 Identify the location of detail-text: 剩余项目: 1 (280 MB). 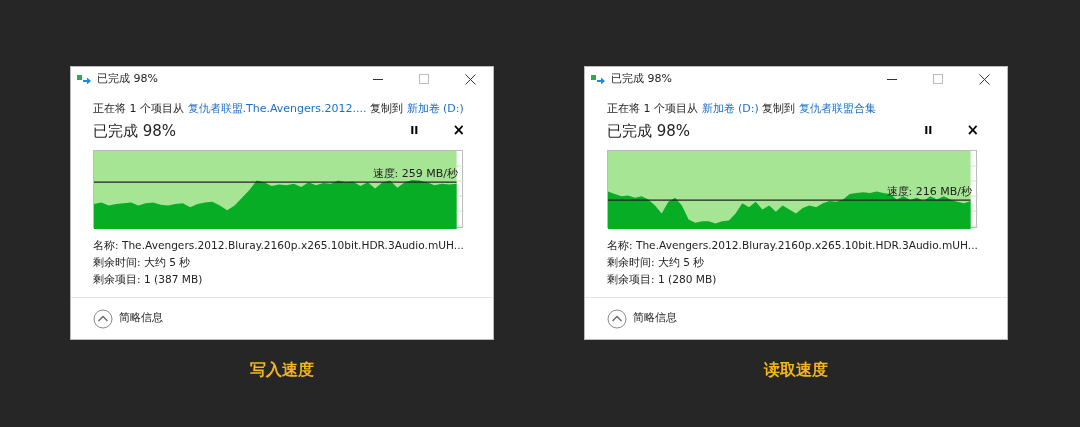
(662, 279).